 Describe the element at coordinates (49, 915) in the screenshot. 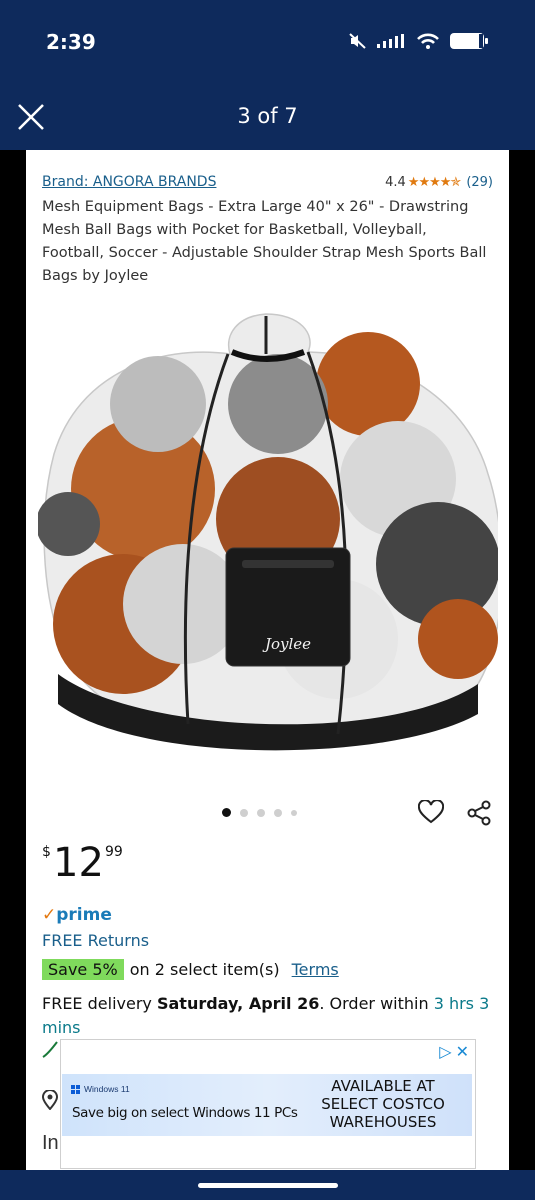

I see `prime-check-icon: ✓` at that location.